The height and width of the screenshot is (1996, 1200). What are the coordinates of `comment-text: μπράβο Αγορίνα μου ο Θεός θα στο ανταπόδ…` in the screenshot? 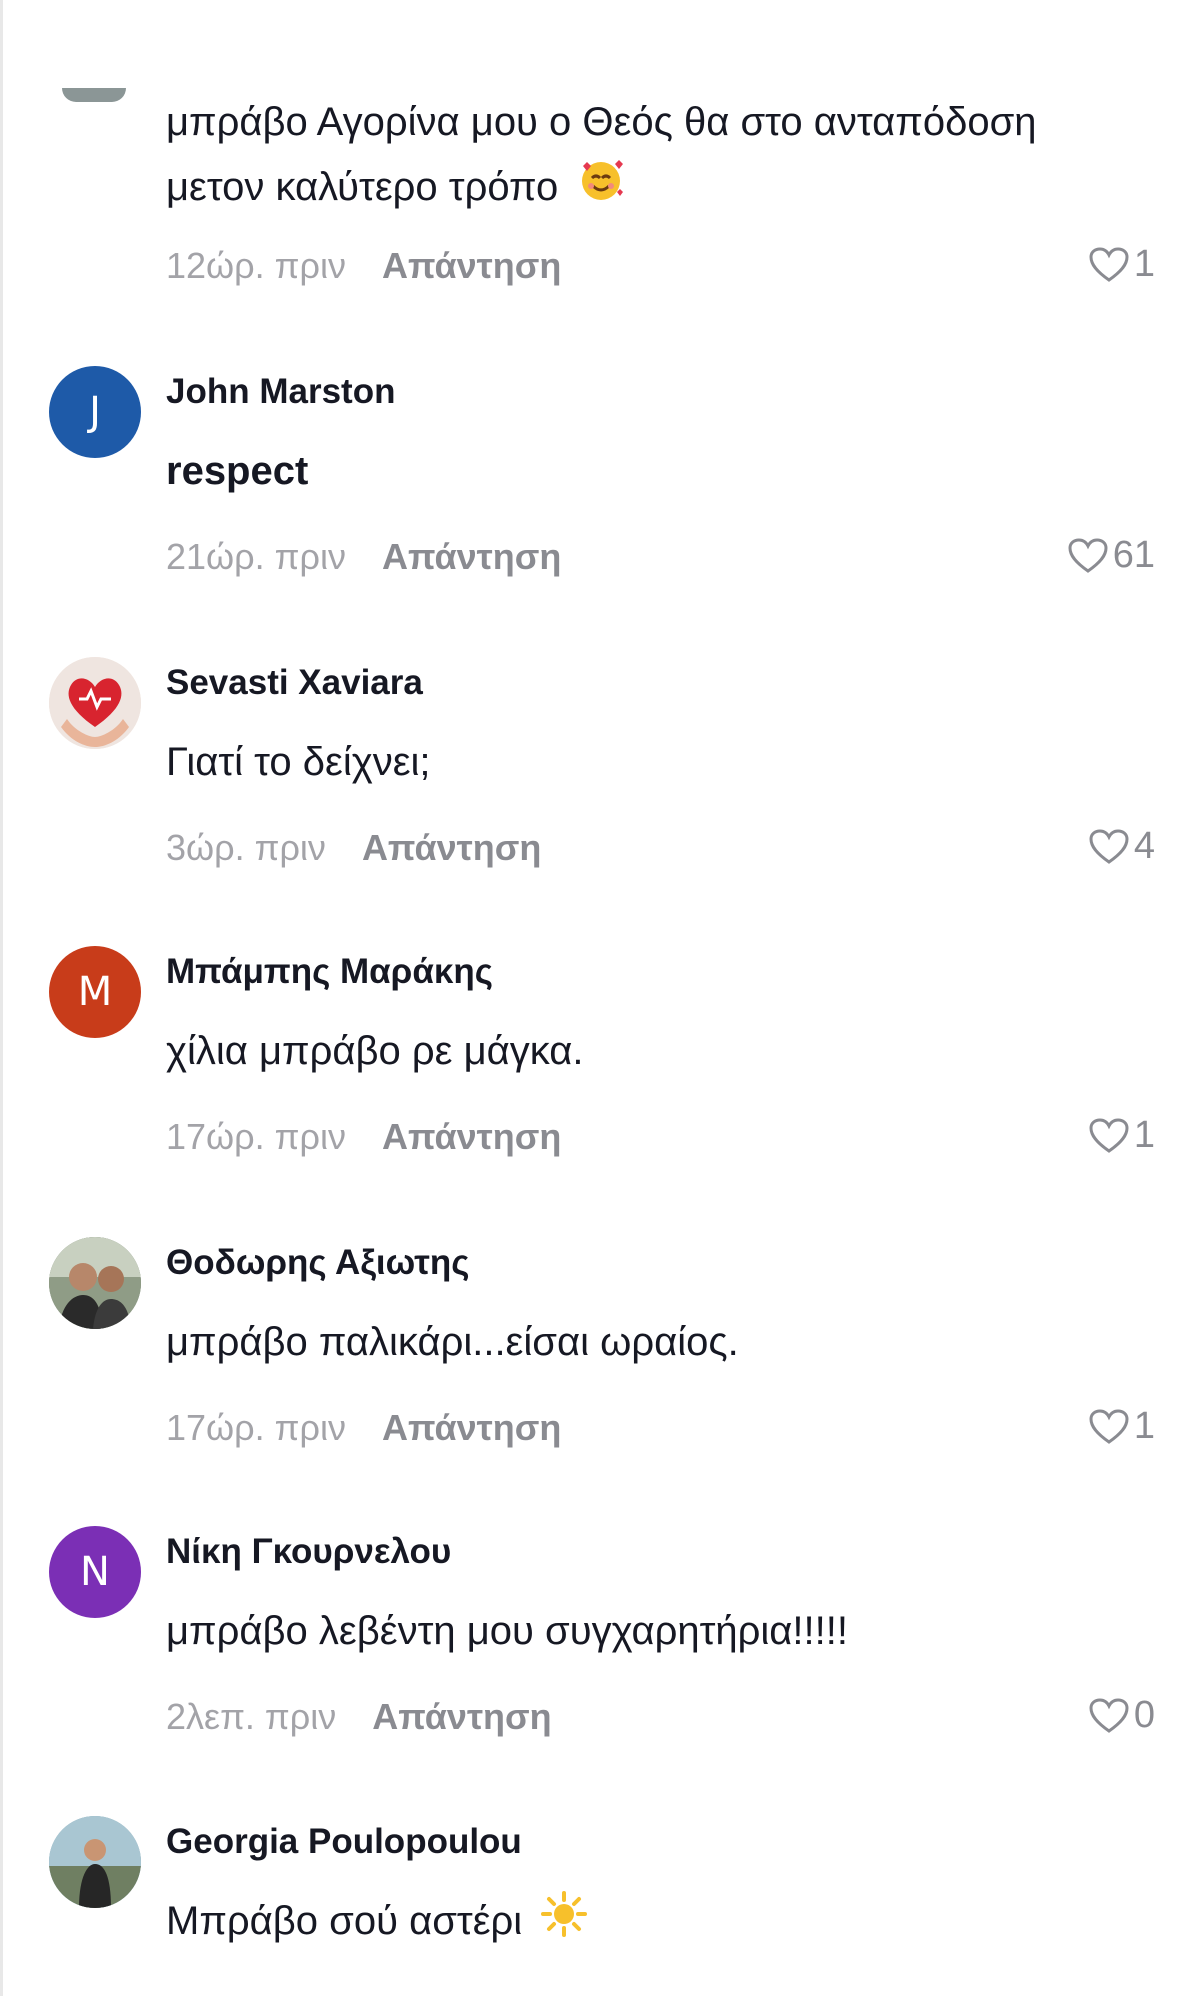 It's located at (601, 122).